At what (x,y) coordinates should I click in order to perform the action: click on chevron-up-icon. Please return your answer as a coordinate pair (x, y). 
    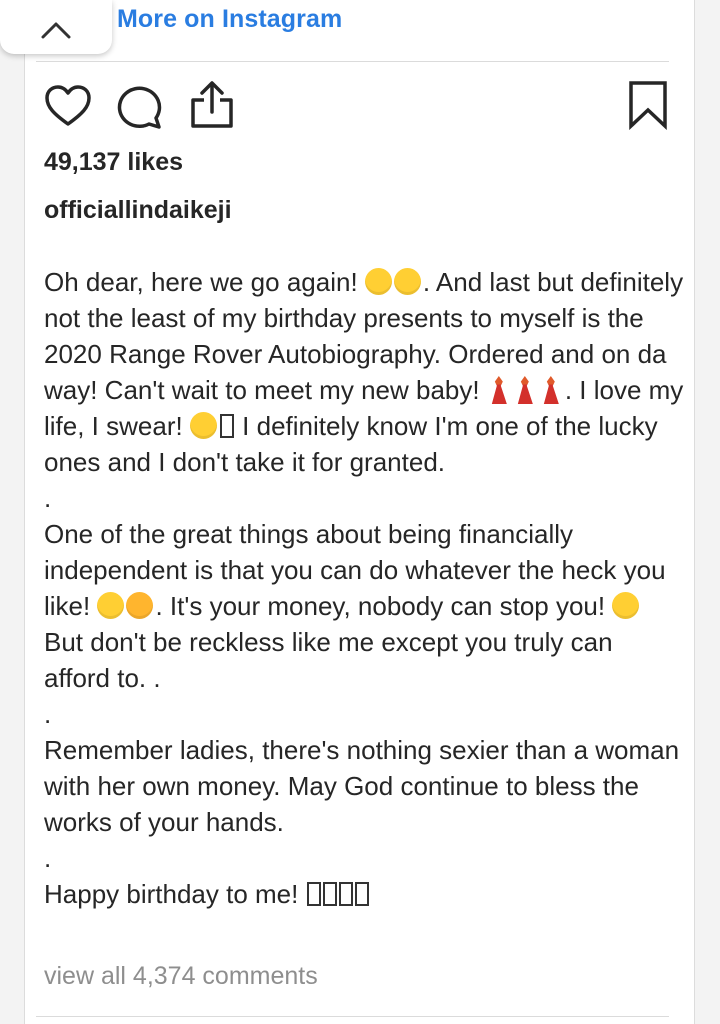
    Looking at the image, I should click on (56, 30).